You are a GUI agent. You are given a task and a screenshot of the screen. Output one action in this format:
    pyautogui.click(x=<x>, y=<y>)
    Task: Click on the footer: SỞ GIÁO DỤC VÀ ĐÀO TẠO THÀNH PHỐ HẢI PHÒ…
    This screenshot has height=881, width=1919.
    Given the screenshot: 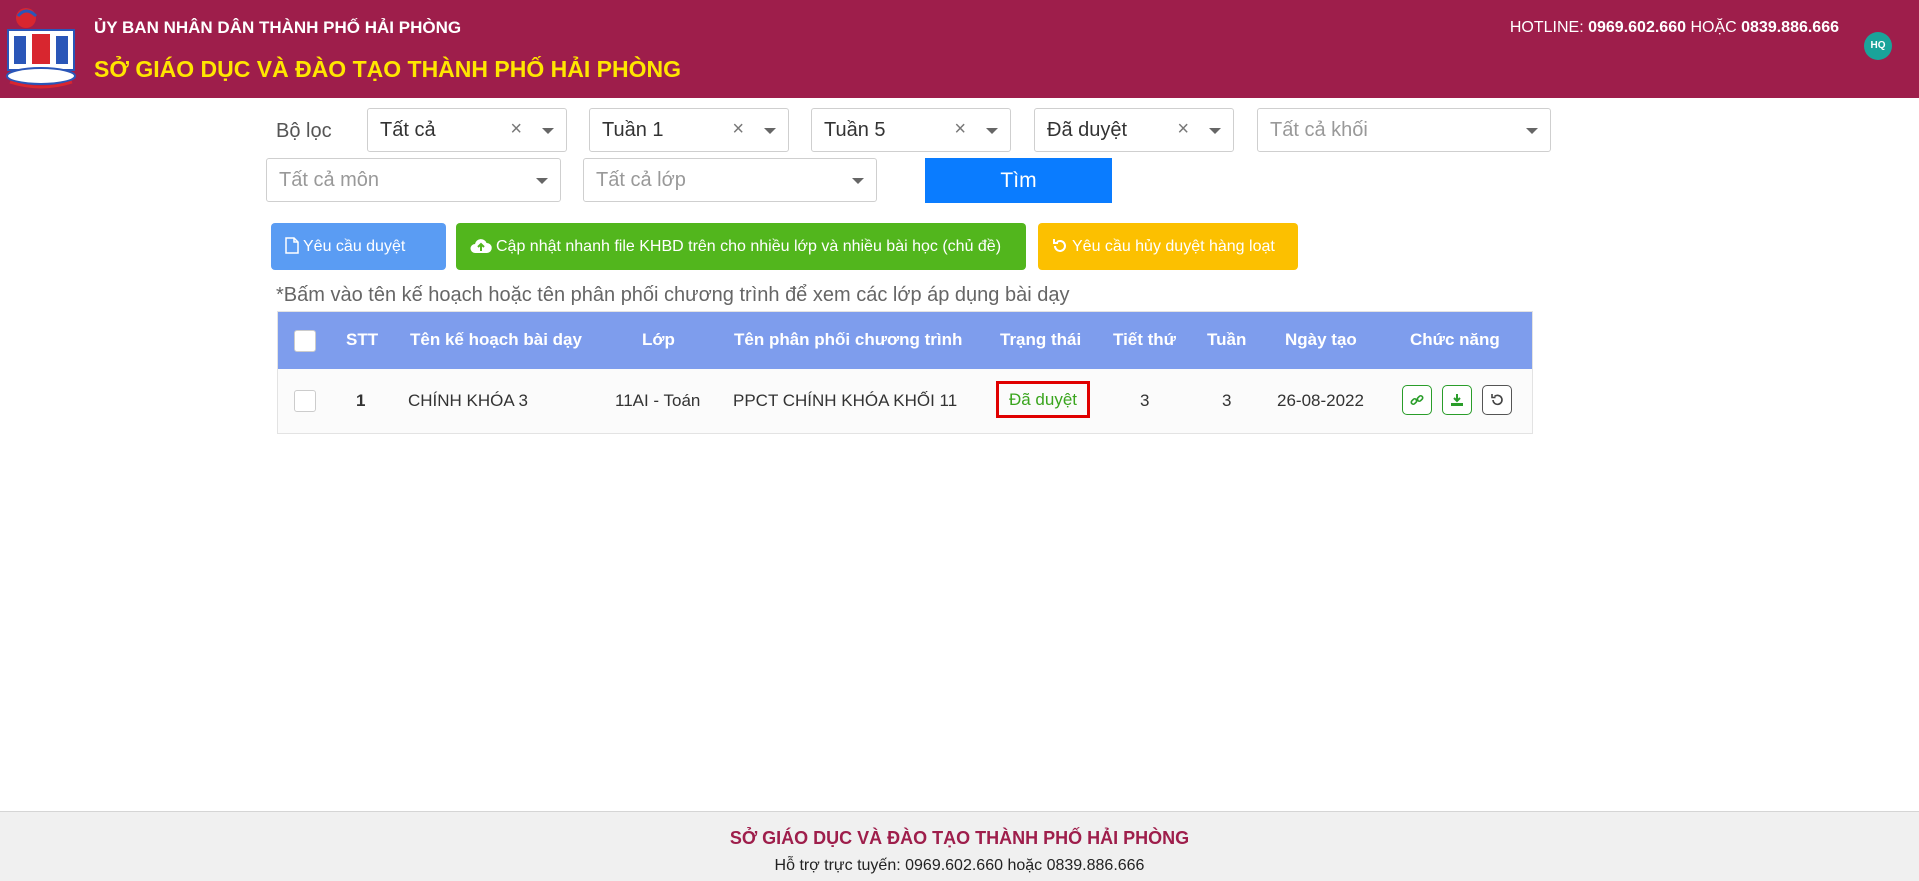 What is the action you would take?
    pyautogui.click(x=959, y=846)
    